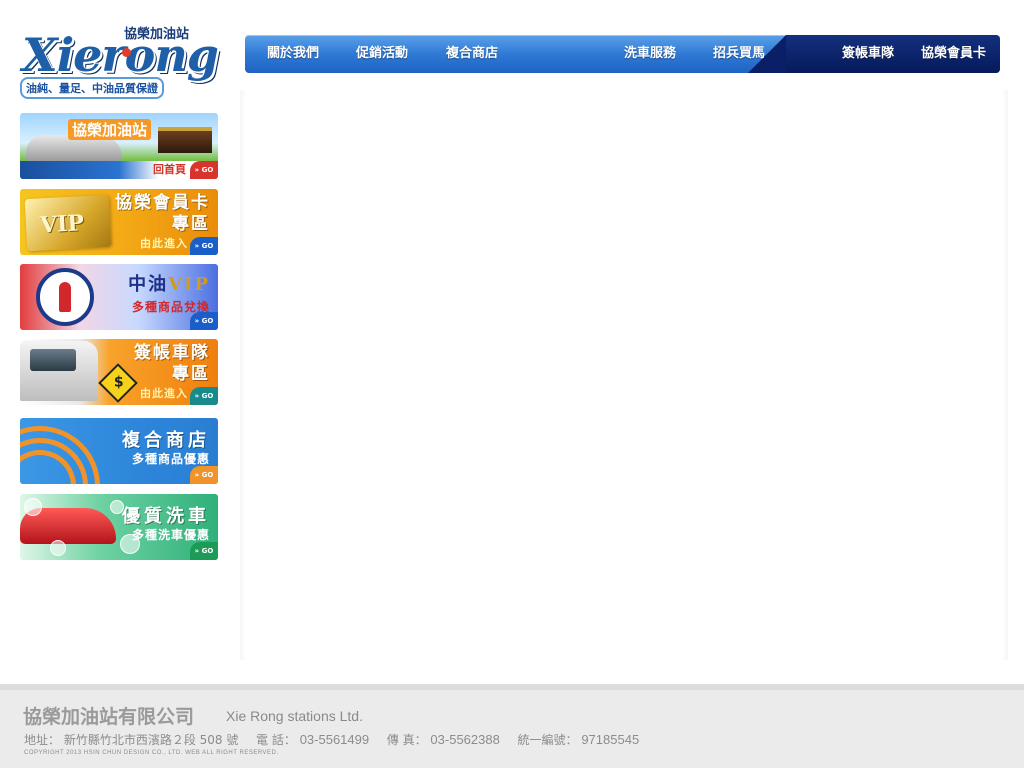  What do you see at coordinates (164, 243) in the screenshot?
I see `banner-membership-sub: 由此進入` at bounding box center [164, 243].